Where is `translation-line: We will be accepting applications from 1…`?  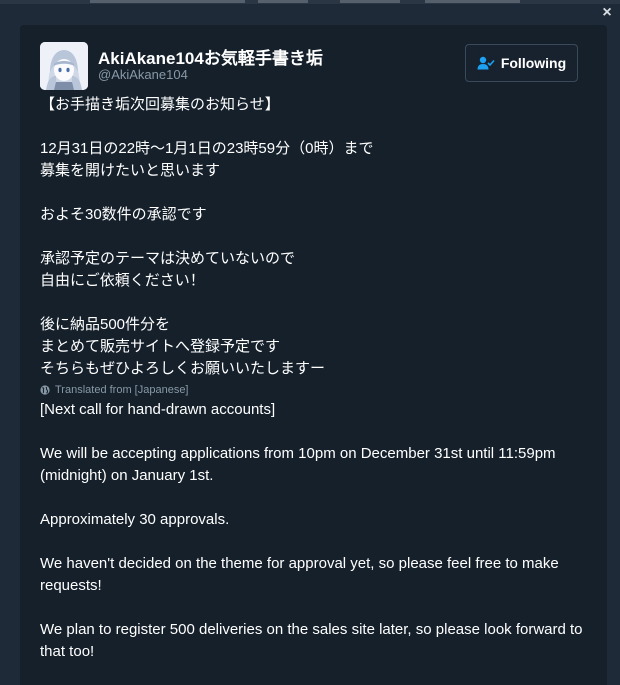 translation-line: We will be accepting applications from 1… is located at coordinates (298, 464).